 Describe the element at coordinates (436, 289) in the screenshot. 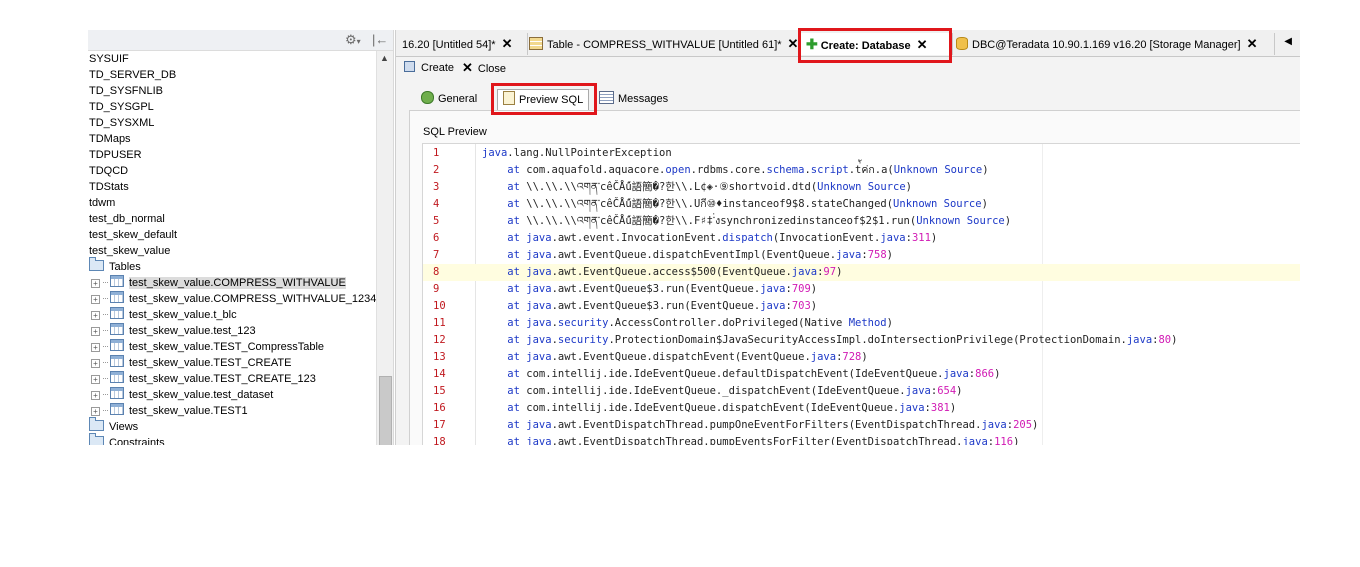

I see `line-number: 9` at that location.